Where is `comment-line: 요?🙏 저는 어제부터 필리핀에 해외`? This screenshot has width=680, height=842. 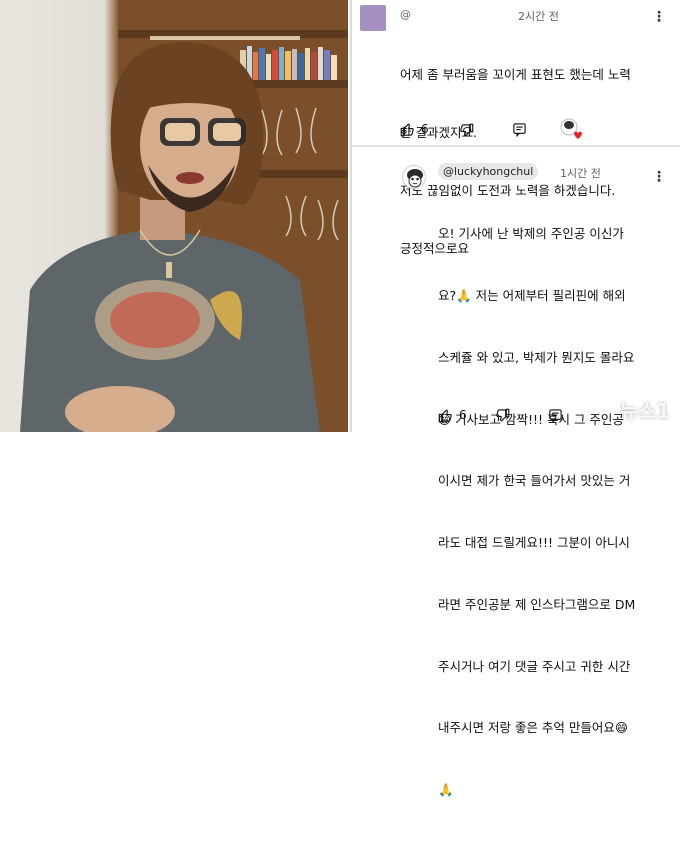 comment-line: 요?🙏 저는 어제부터 필리핀에 해외 is located at coordinates (532, 295).